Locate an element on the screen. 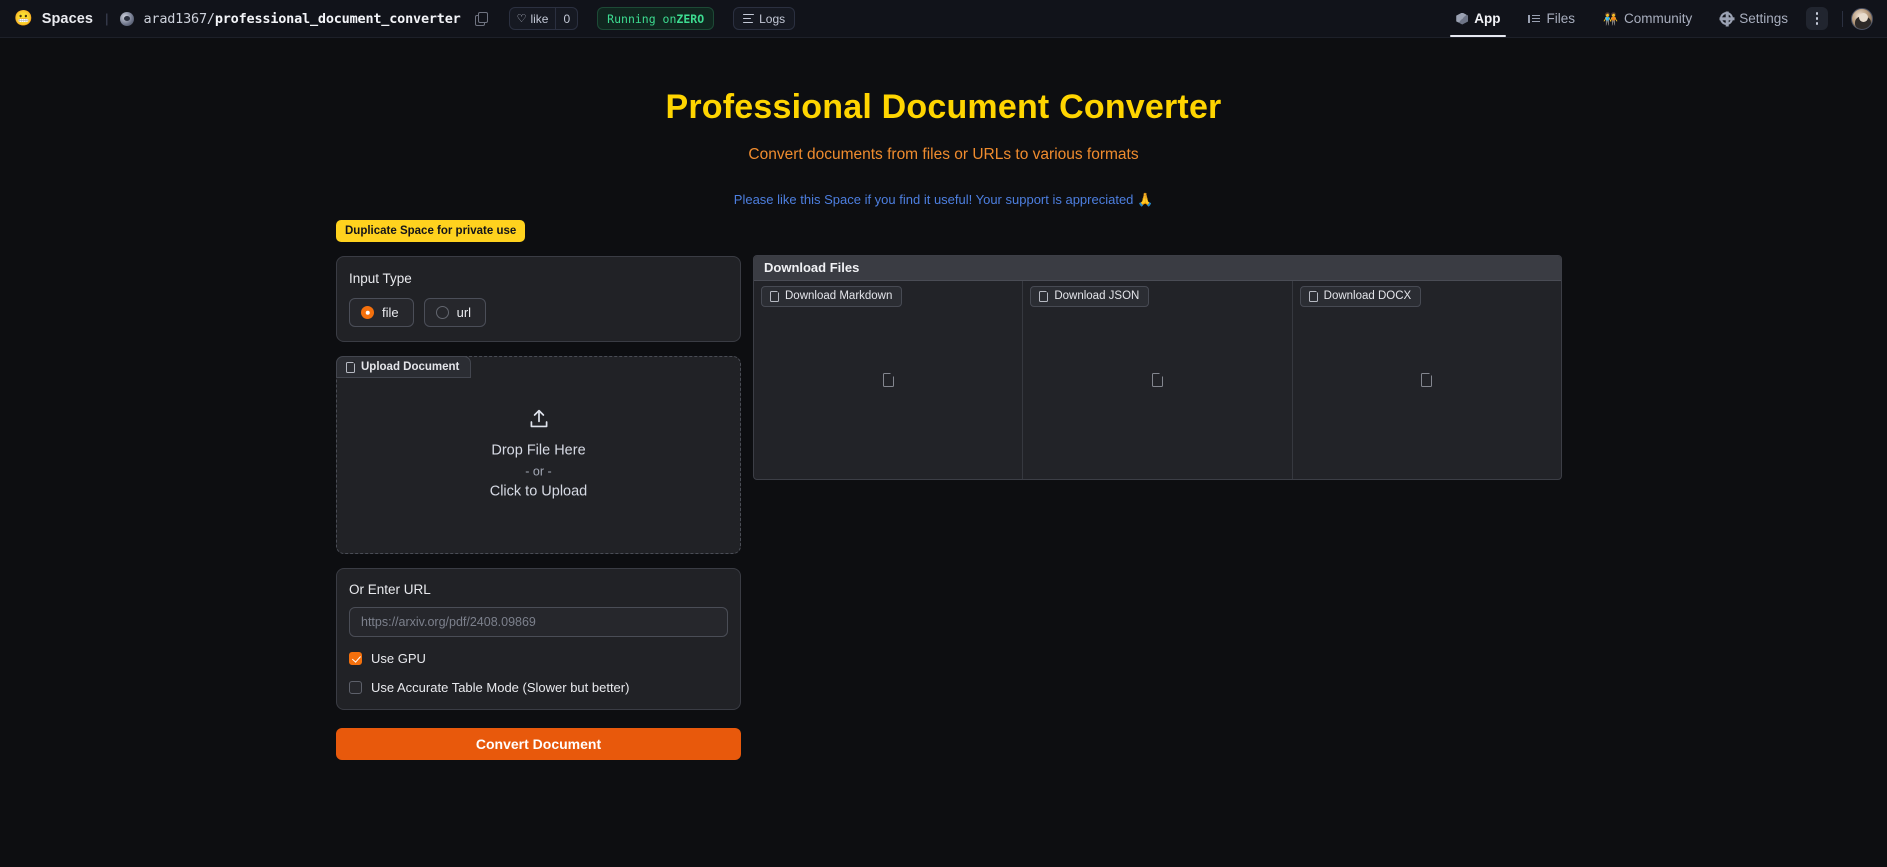 Image resolution: width=1887 pixels, height=867 pixels. upload-dropzone-content: Drop File Here - or - Click to Upload is located at coordinates (538, 454).